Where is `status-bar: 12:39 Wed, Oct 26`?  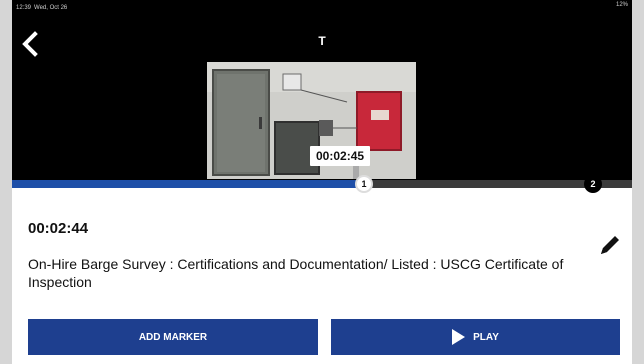
status-bar: 12:39 Wed, Oct 26 is located at coordinates (41, 8).